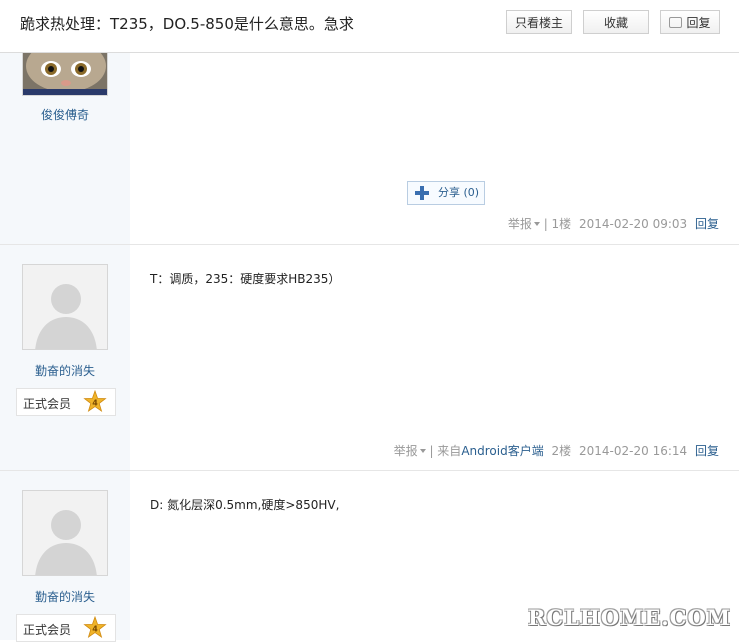 Image resolution: width=739 pixels, height=642 pixels. Describe the element at coordinates (633, 224) in the screenshot. I see `post-time: 2014-02-20 09:03` at that location.